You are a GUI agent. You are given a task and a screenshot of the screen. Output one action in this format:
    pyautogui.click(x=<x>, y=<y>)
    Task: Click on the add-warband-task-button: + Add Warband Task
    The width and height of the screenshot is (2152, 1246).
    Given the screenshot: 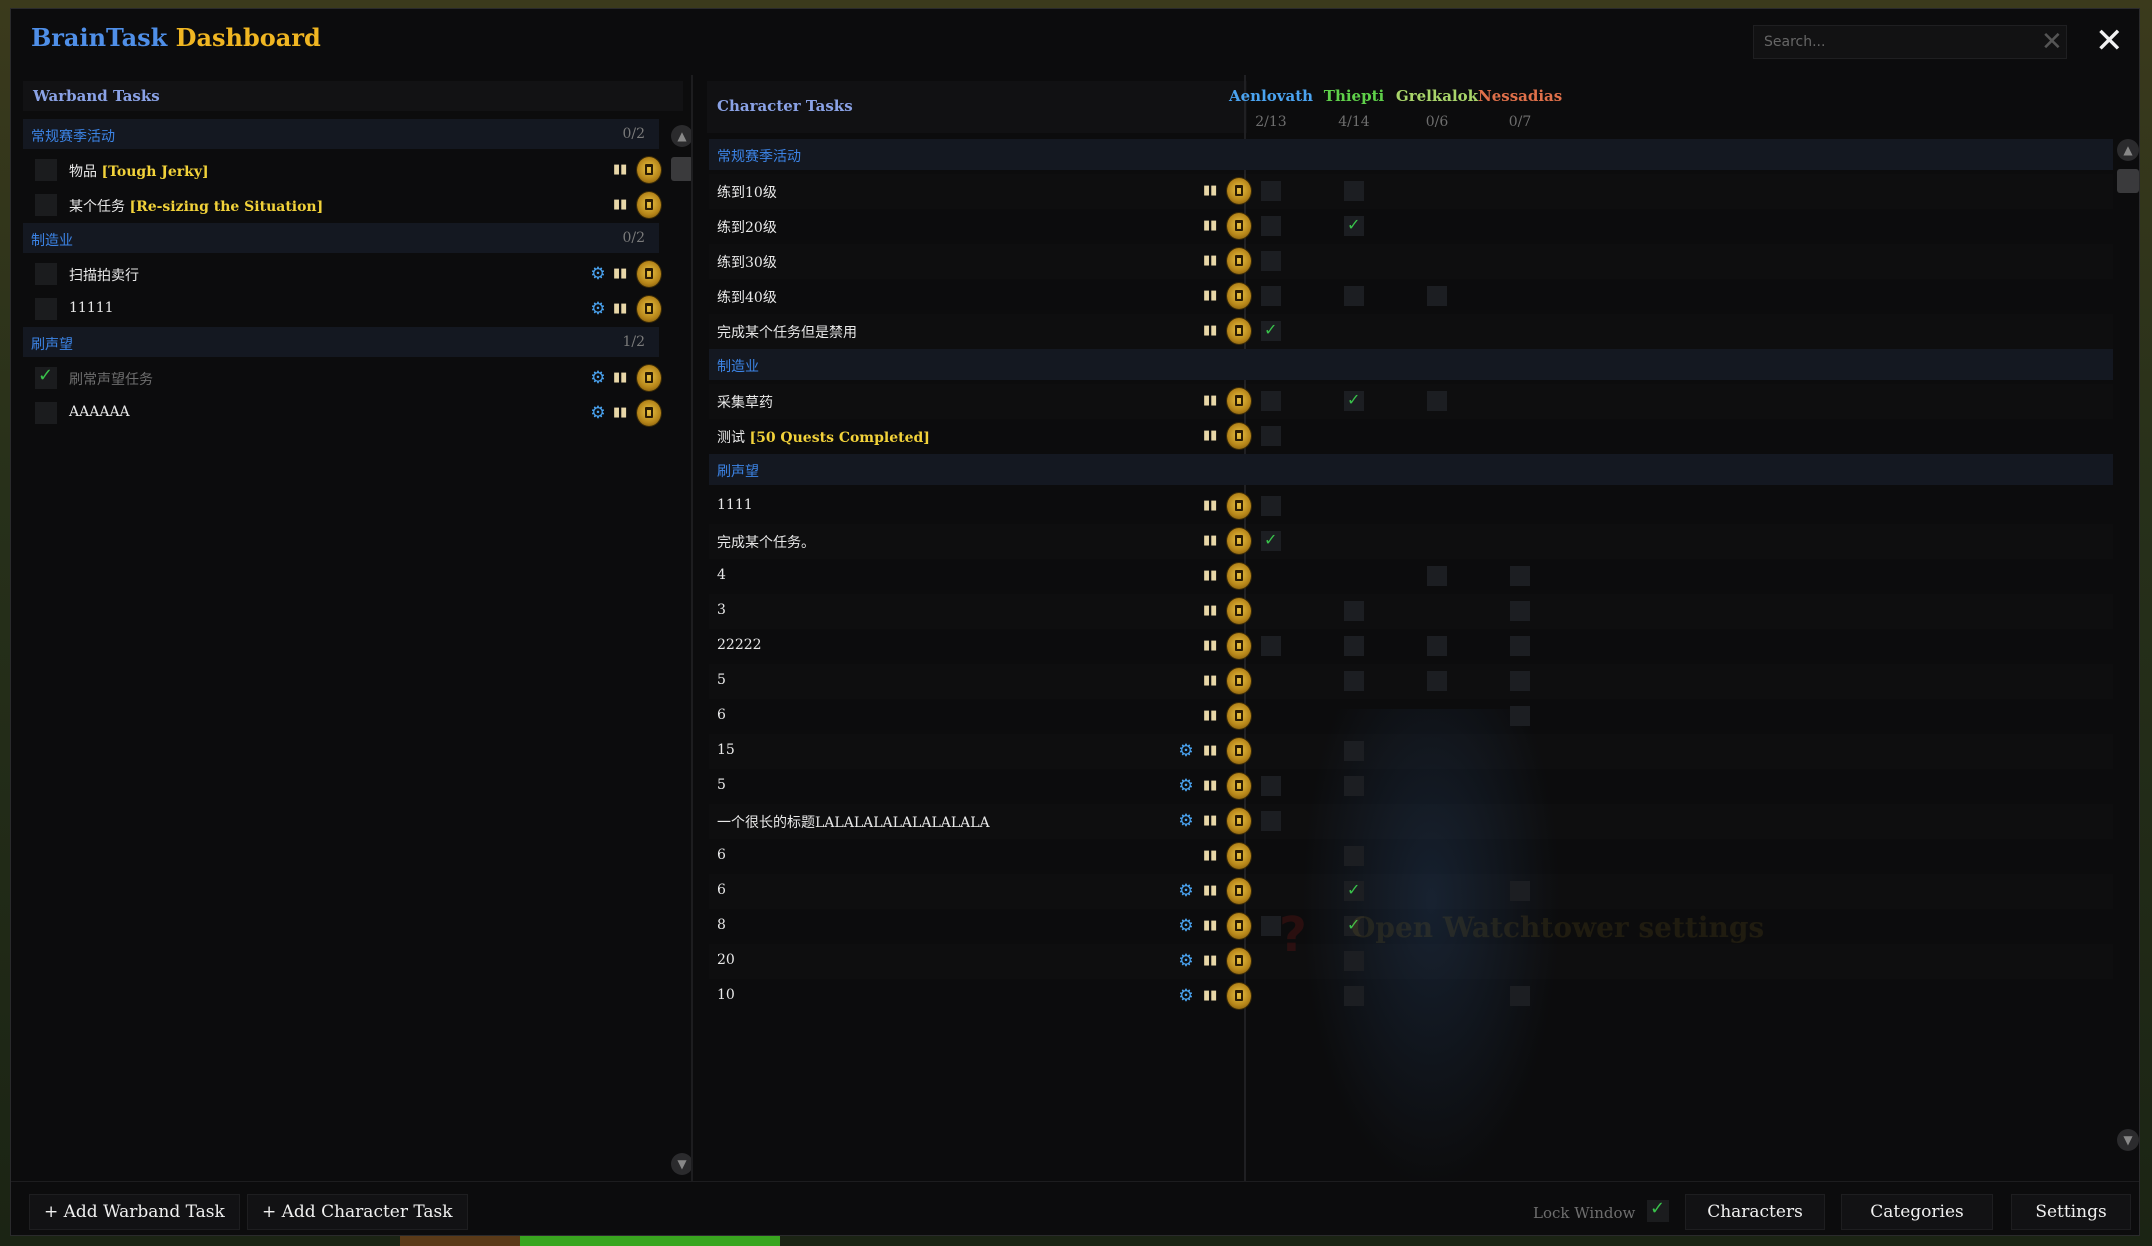 What is the action you would take?
    pyautogui.click(x=134, y=1212)
    